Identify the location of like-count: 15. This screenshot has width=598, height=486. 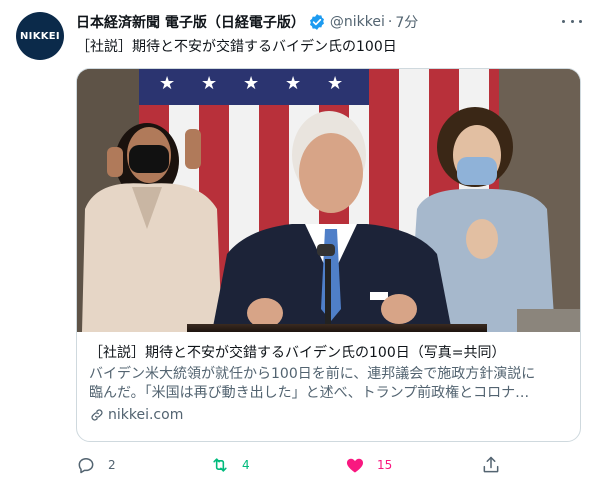
(385, 465).